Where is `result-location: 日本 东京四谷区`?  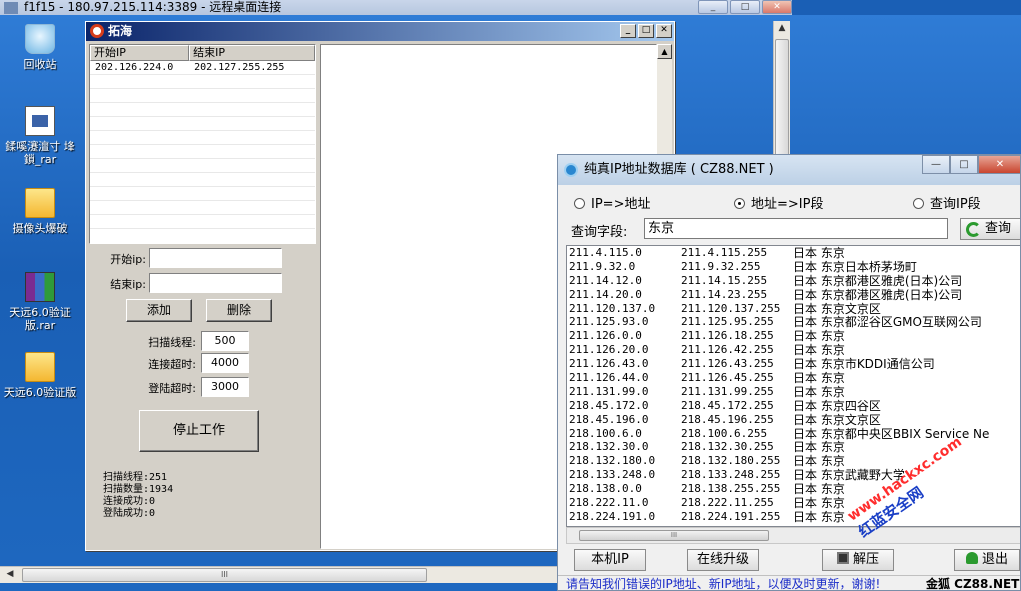
result-location: 日本 东京四谷区 is located at coordinates (837, 405).